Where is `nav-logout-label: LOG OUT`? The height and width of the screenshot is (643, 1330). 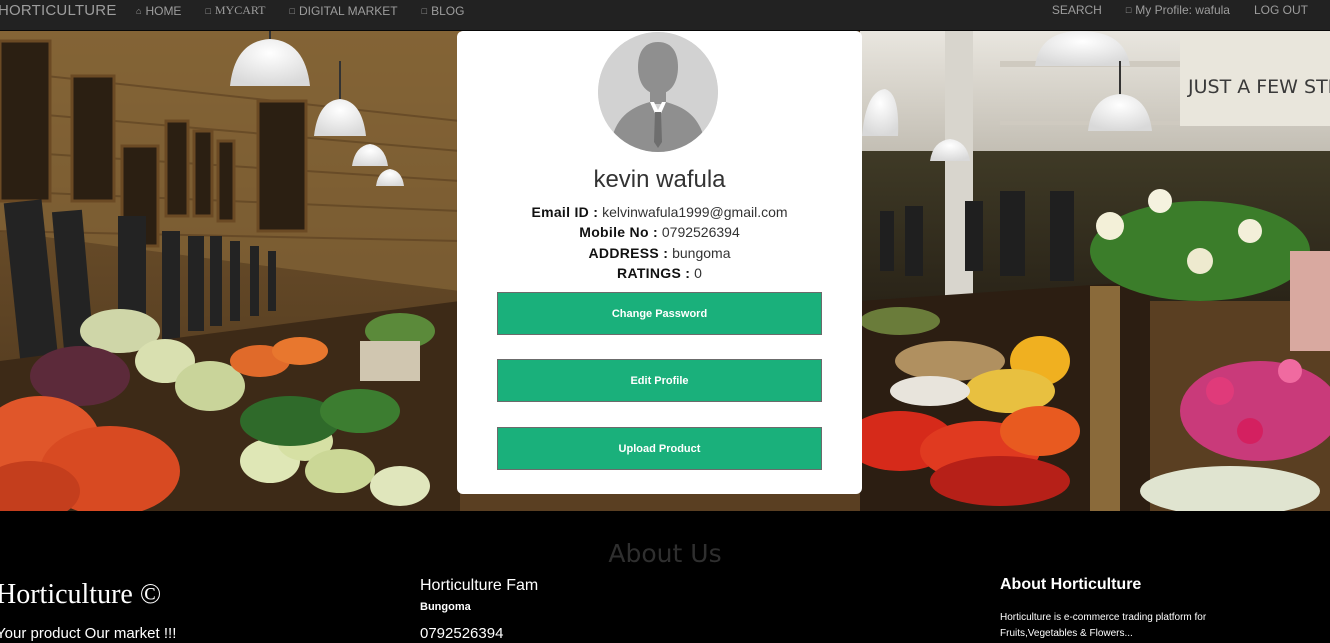
nav-logout-label: LOG OUT is located at coordinates (1280, 10).